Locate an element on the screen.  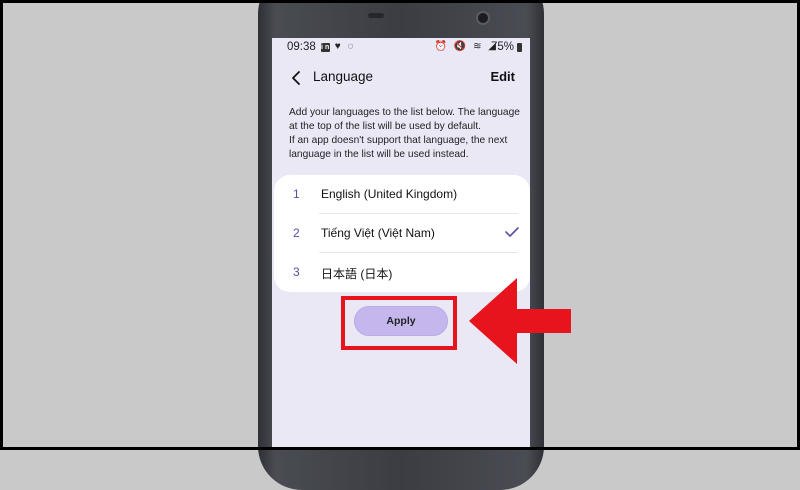
notification-icons: in ♥ ◌ is located at coordinates (338, 46).